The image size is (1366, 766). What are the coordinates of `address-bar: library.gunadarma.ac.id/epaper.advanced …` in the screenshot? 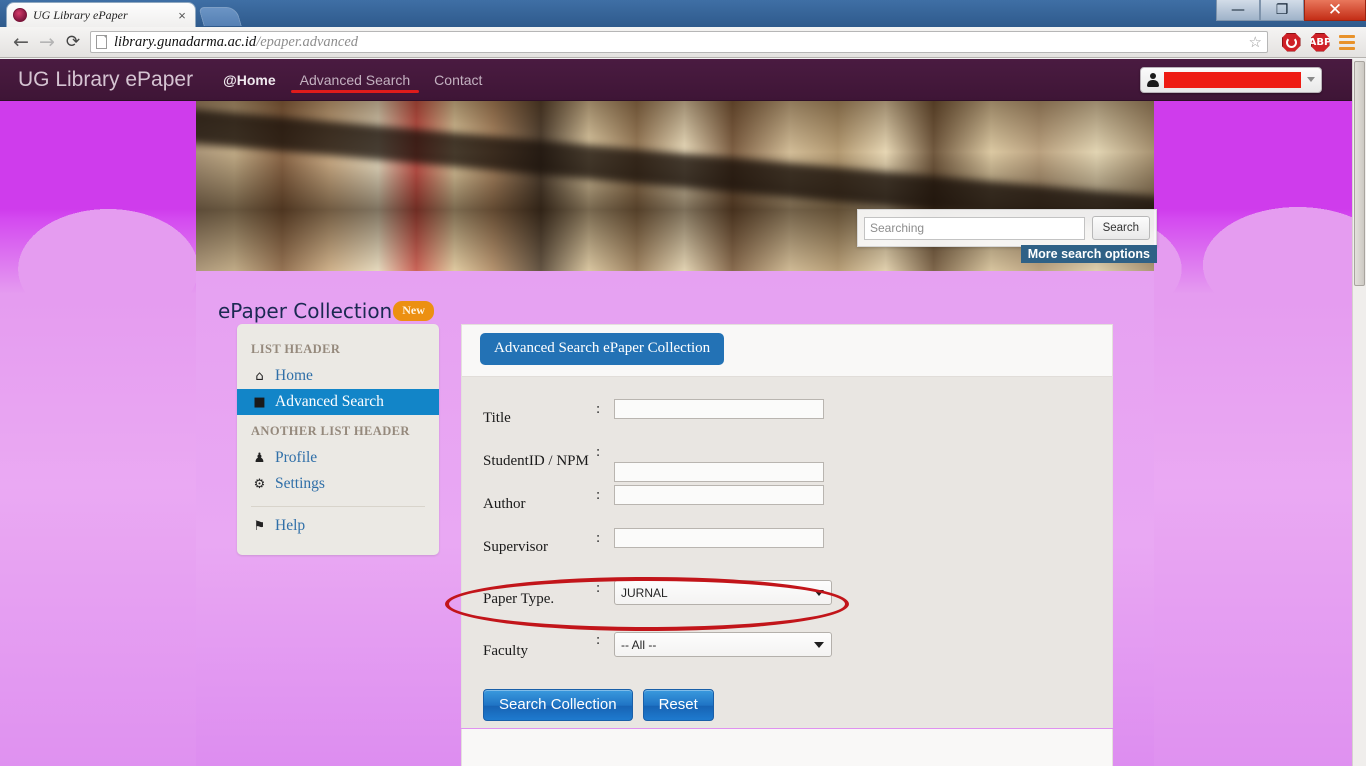 It's located at (679, 42).